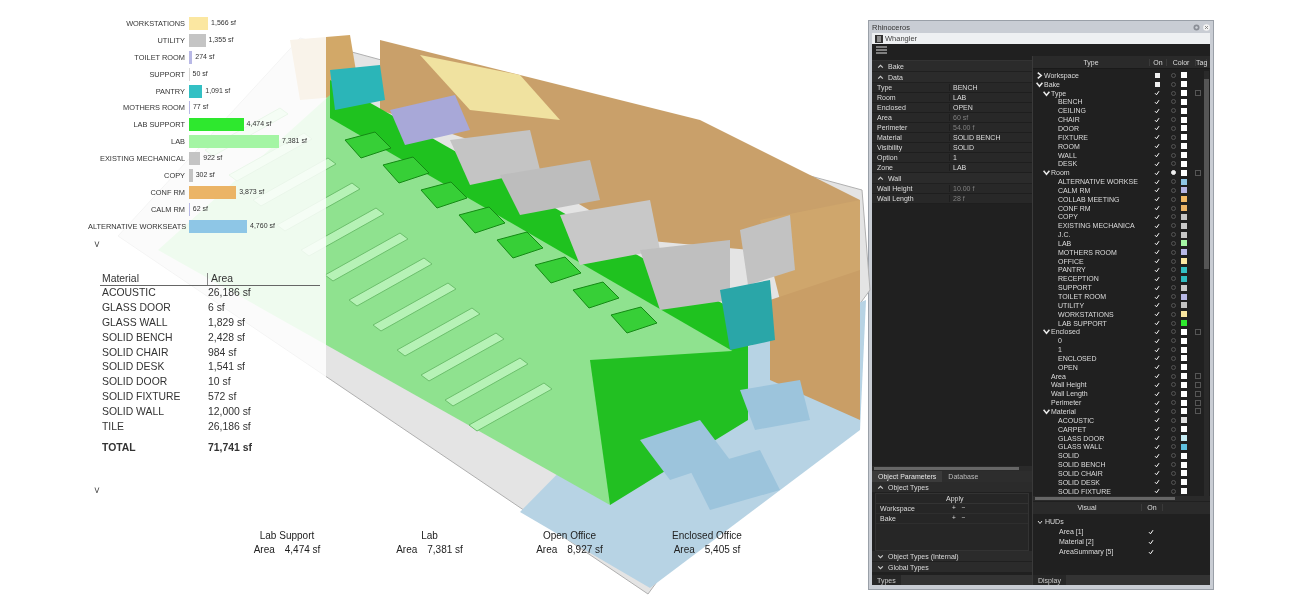 This screenshot has height=600, width=1300. What do you see at coordinates (1206, 27) in the screenshot?
I see `close-icon` at bounding box center [1206, 27].